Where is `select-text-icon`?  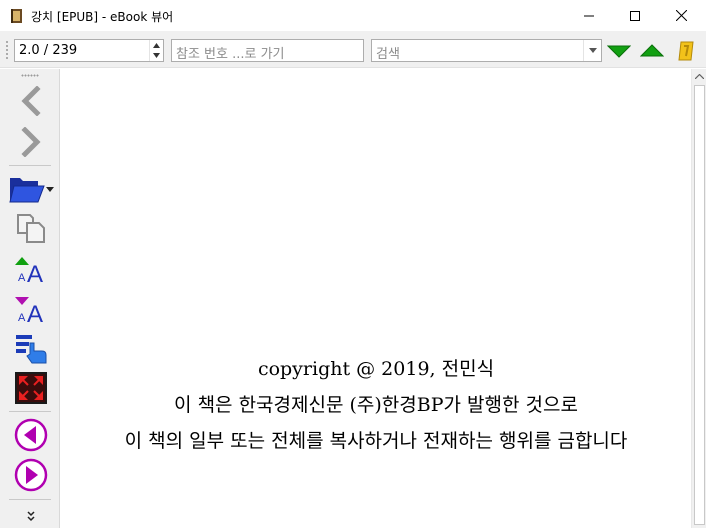
select-text-icon is located at coordinates (31, 349).